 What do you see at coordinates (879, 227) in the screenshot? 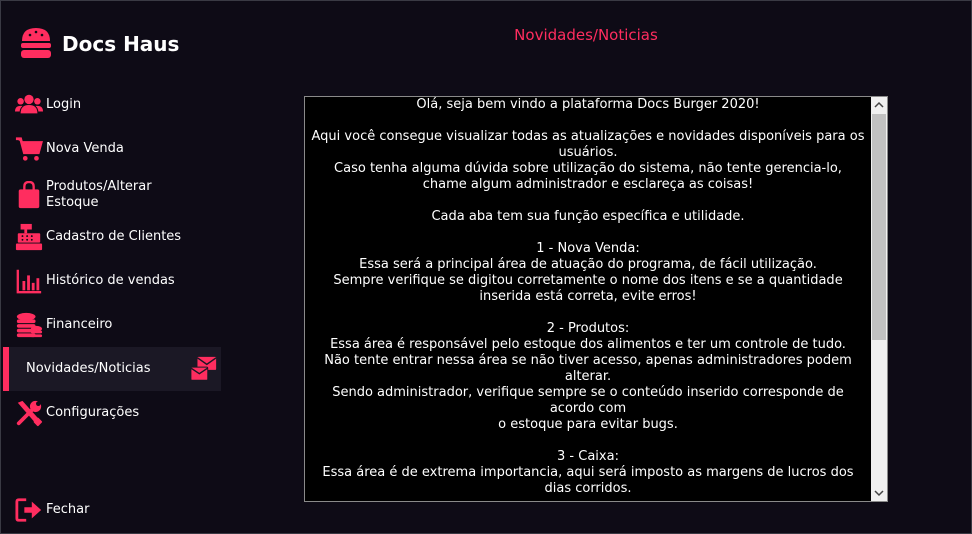
I see `scroll-thumb` at bounding box center [879, 227].